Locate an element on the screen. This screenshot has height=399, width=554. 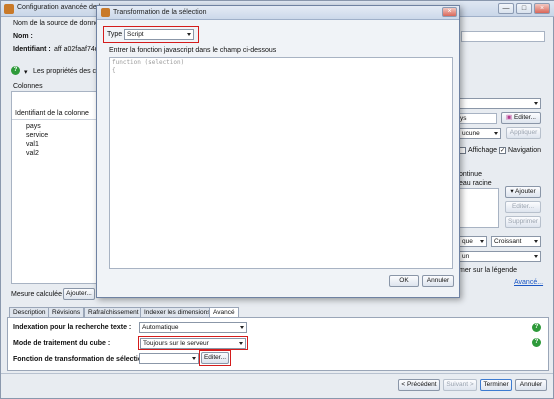
previous-button: < Précédent is located at coordinates (419, 385).